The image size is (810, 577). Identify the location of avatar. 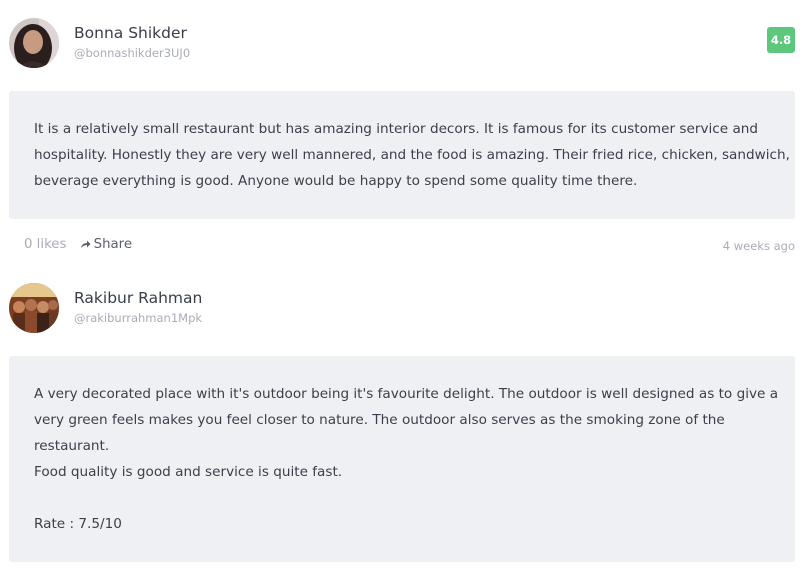
(34, 308).